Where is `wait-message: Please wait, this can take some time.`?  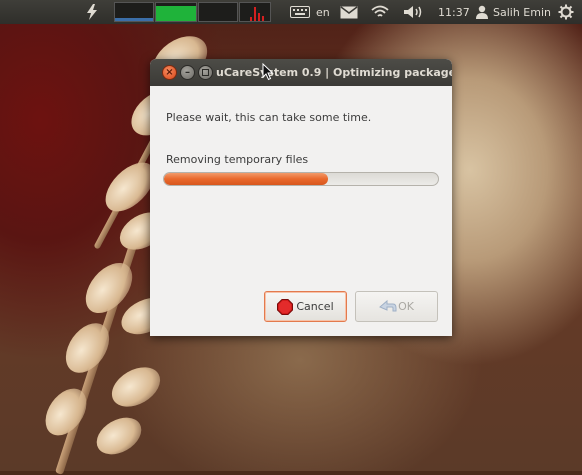
wait-message: Please wait, this can take some time. is located at coordinates (269, 117).